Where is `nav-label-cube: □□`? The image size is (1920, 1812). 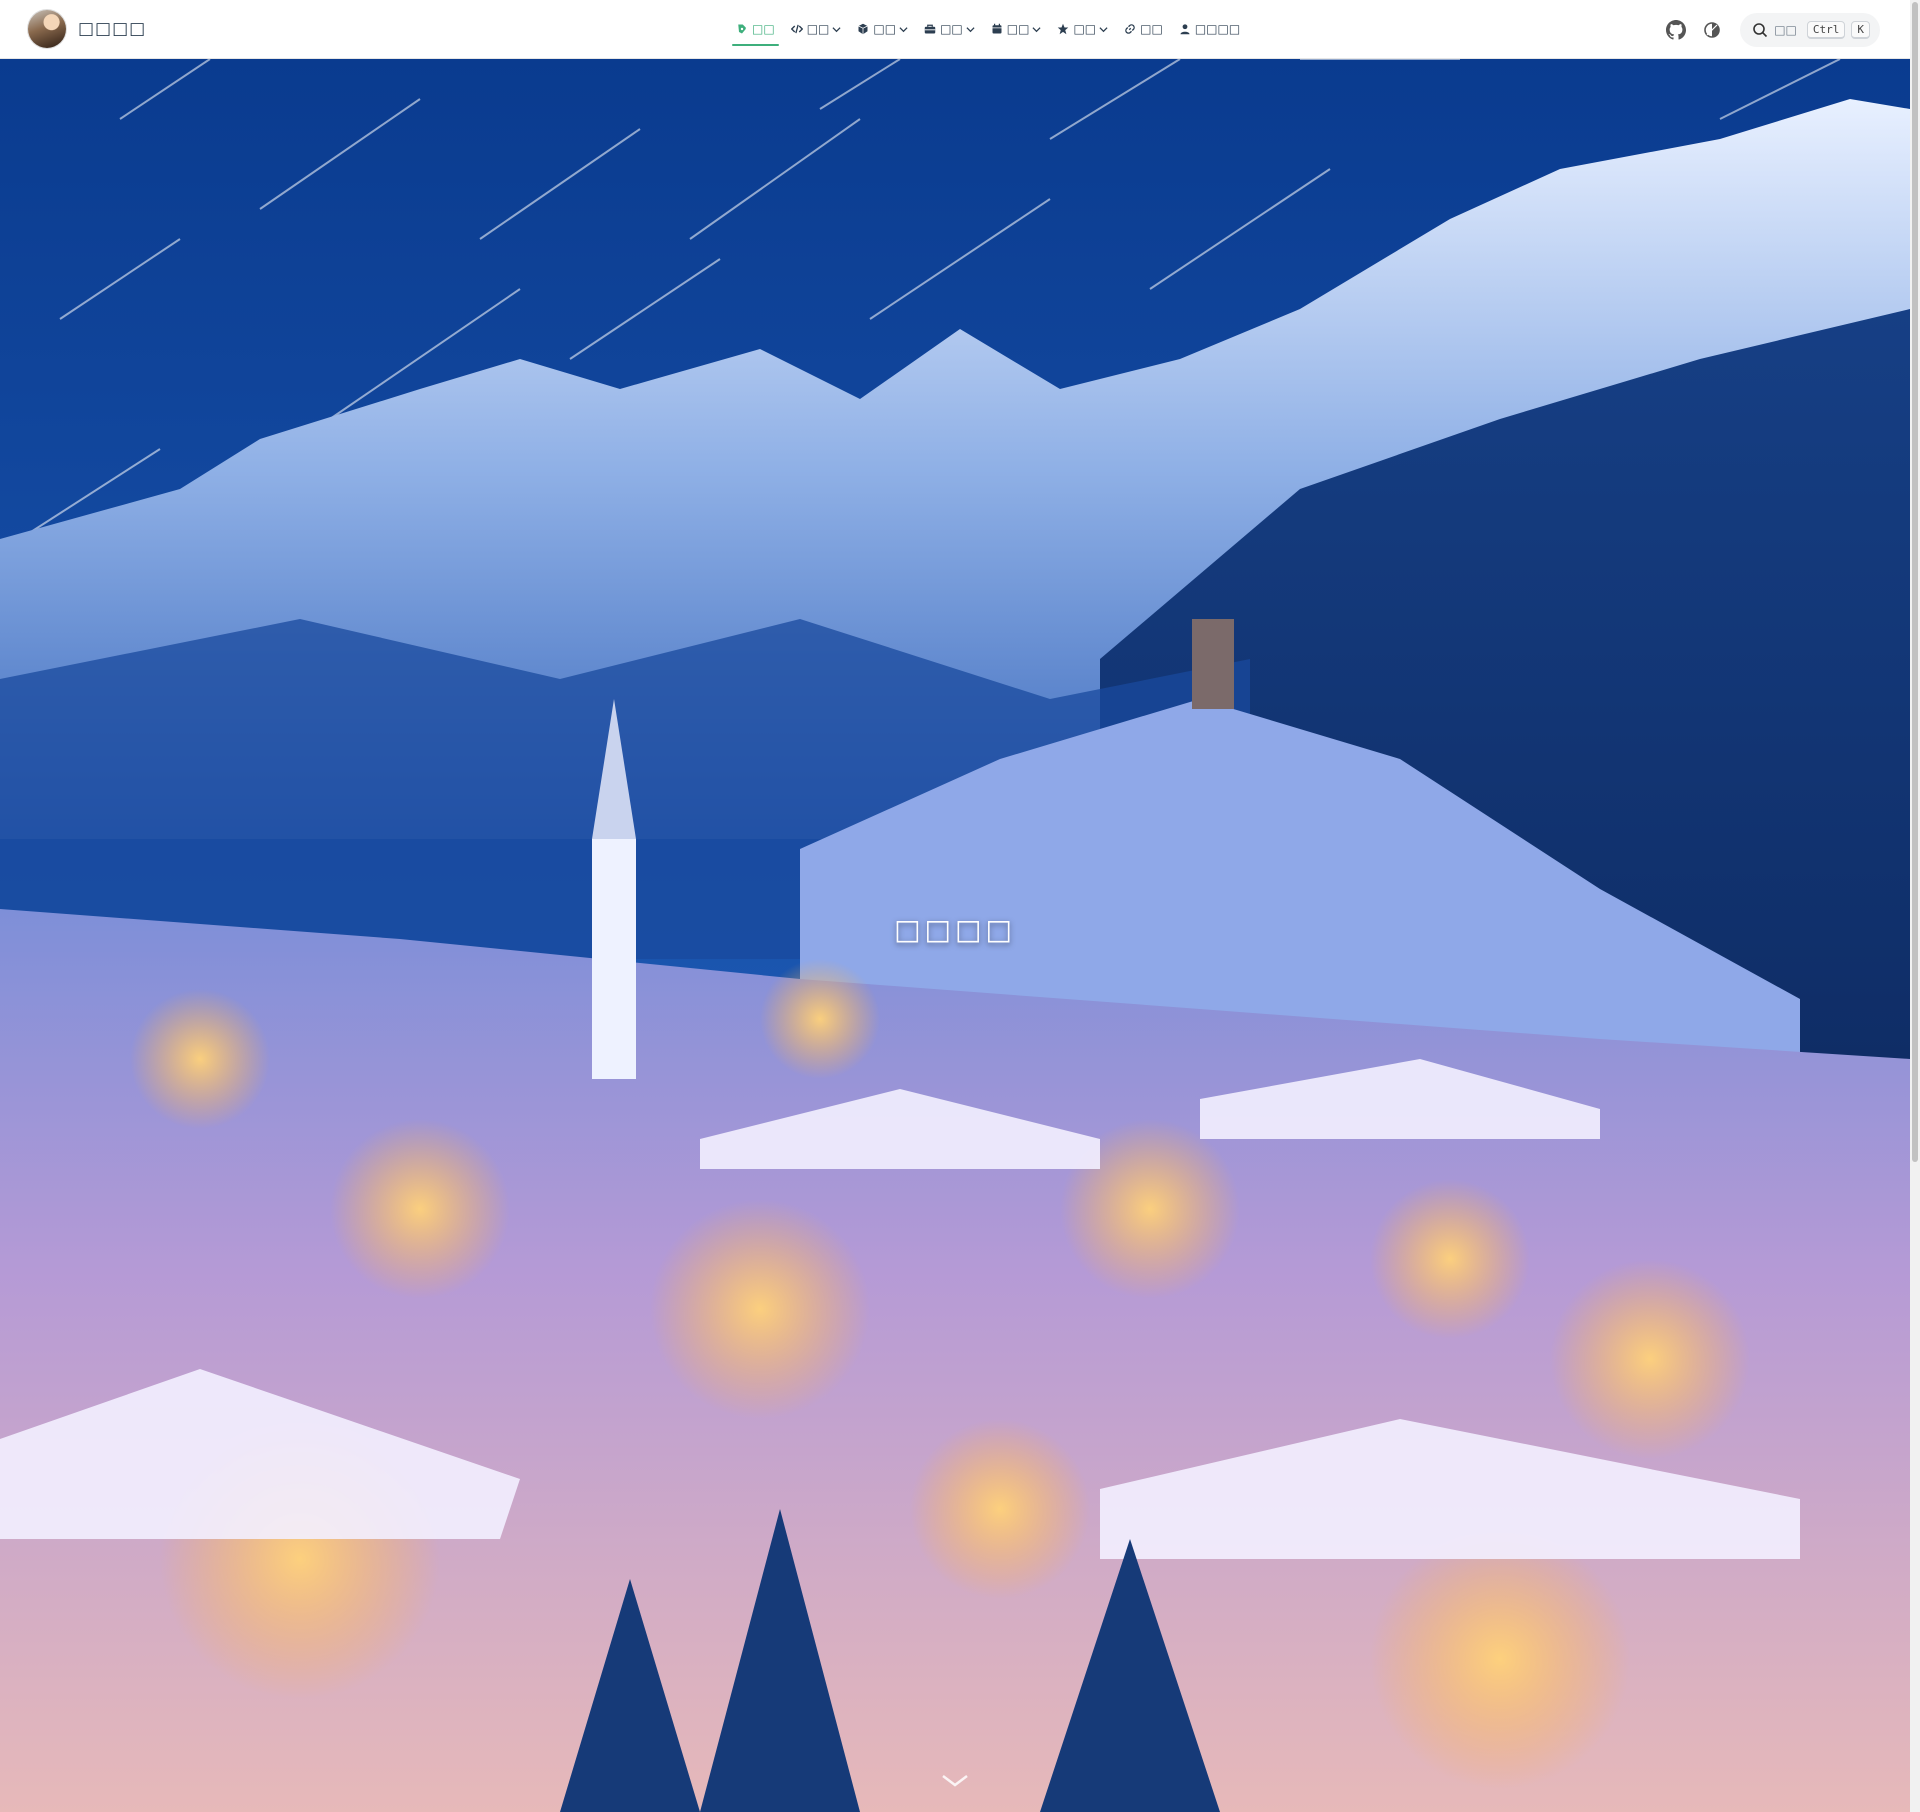
nav-label-cube: □□ is located at coordinates (885, 29).